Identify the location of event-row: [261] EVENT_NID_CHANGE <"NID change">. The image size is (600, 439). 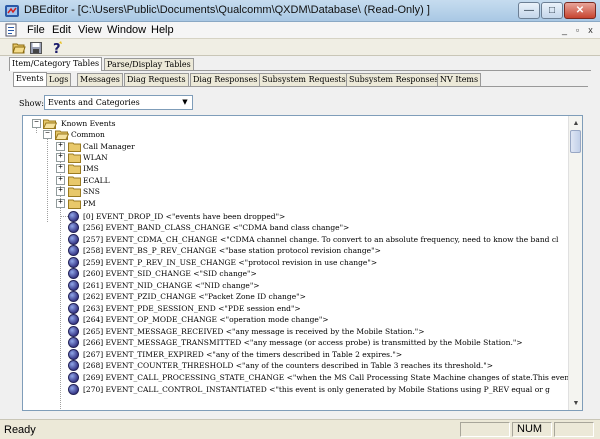
(171, 285).